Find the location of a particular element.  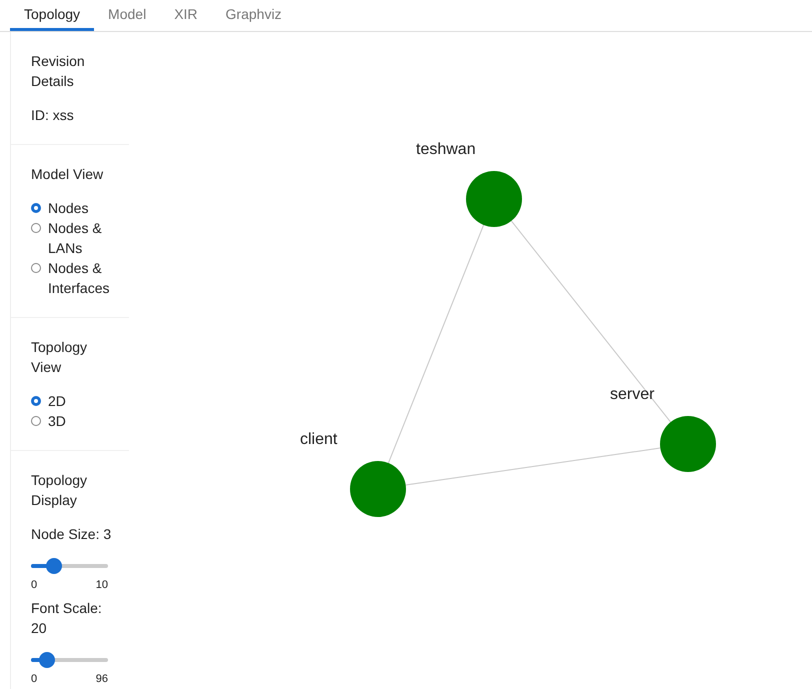

tab: Graphviz is located at coordinates (254, 15).